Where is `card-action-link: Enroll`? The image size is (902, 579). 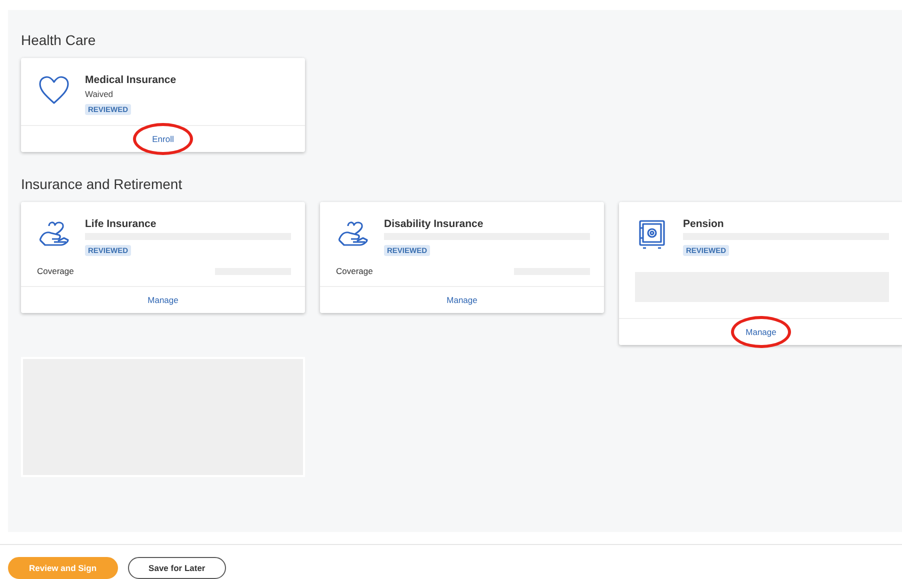
card-action-link: Enroll is located at coordinates (163, 139).